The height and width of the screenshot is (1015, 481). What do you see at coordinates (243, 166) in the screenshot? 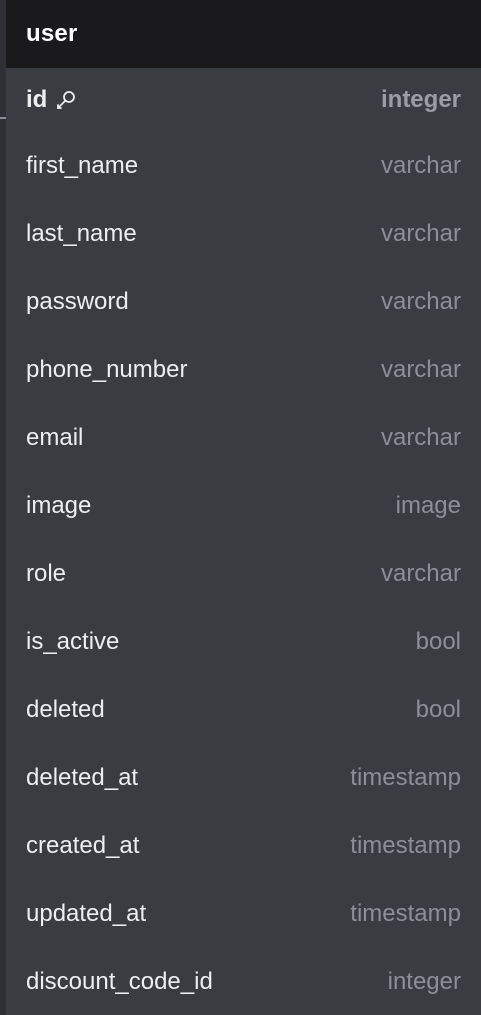
I see `column-row-first-name: first_name varchar` at bounding box center [243, 166].